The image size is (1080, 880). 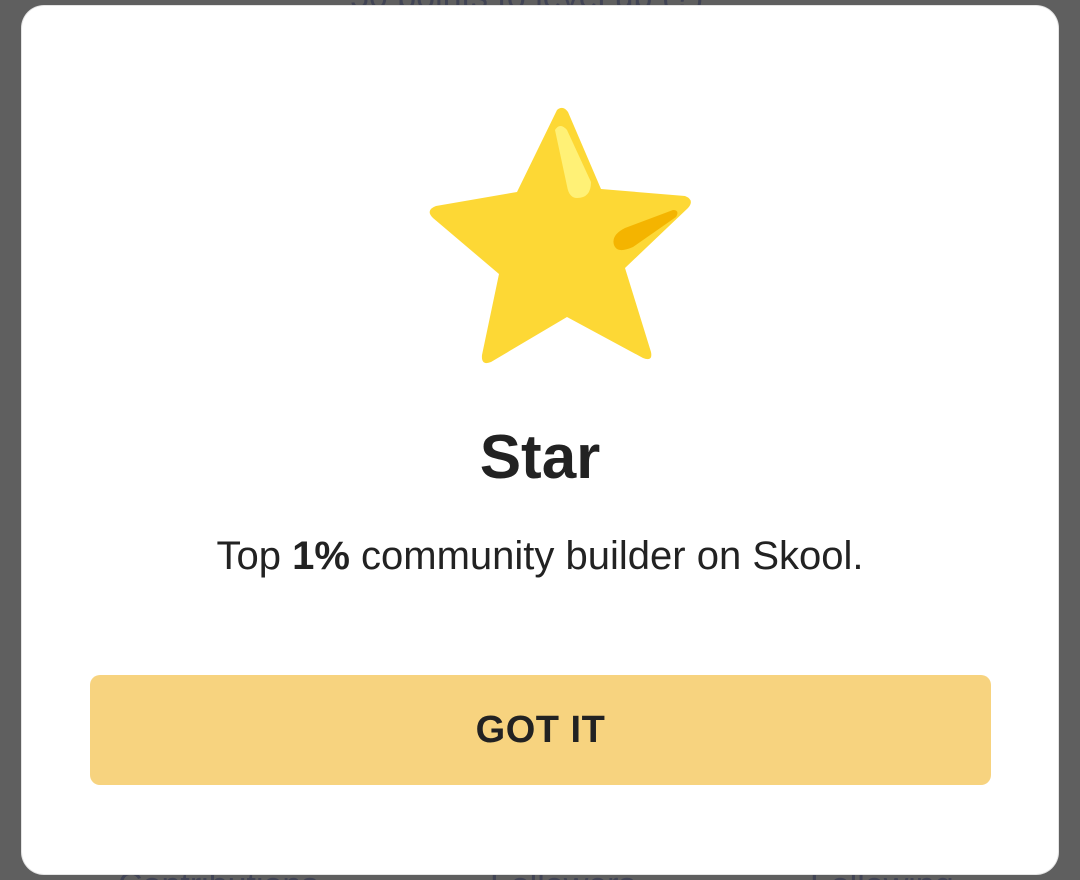 What do you see at coordinates (606, 556) in the screenshot?
I see `desc-suffix: community builder on Skool.` at bounding box center [606, 556].